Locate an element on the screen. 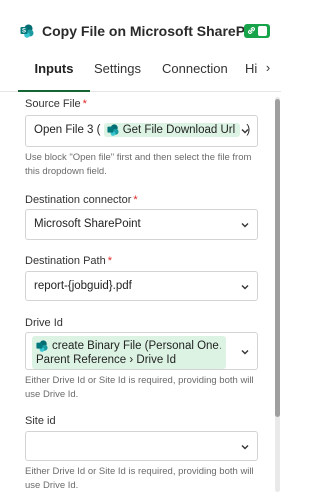 The image size is (320, 502). scrollbar-thumb is located at coordinates (277, 258).